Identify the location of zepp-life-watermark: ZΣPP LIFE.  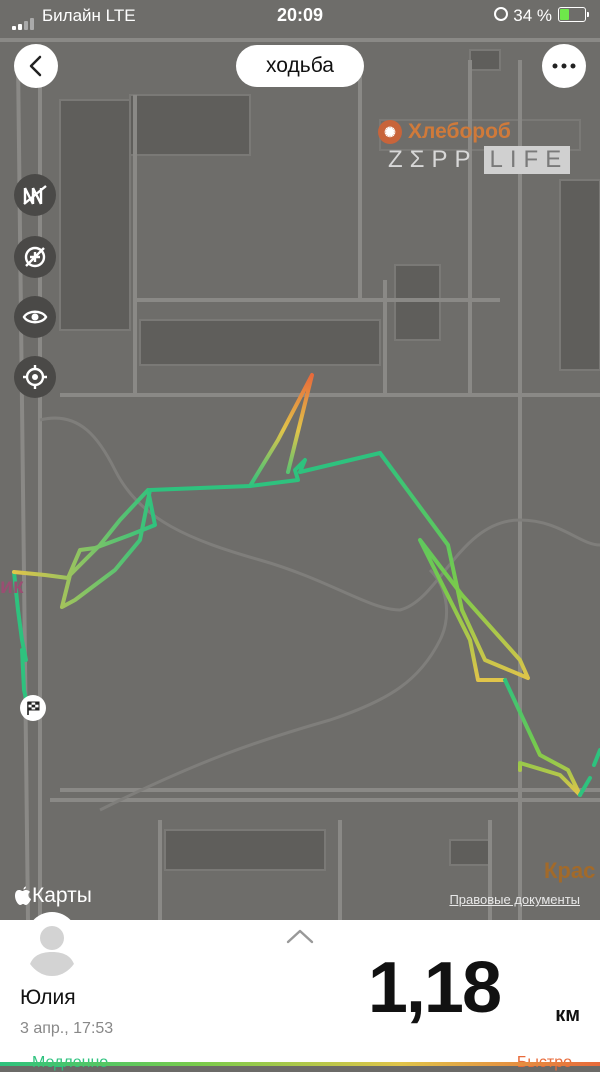
(479, 160).